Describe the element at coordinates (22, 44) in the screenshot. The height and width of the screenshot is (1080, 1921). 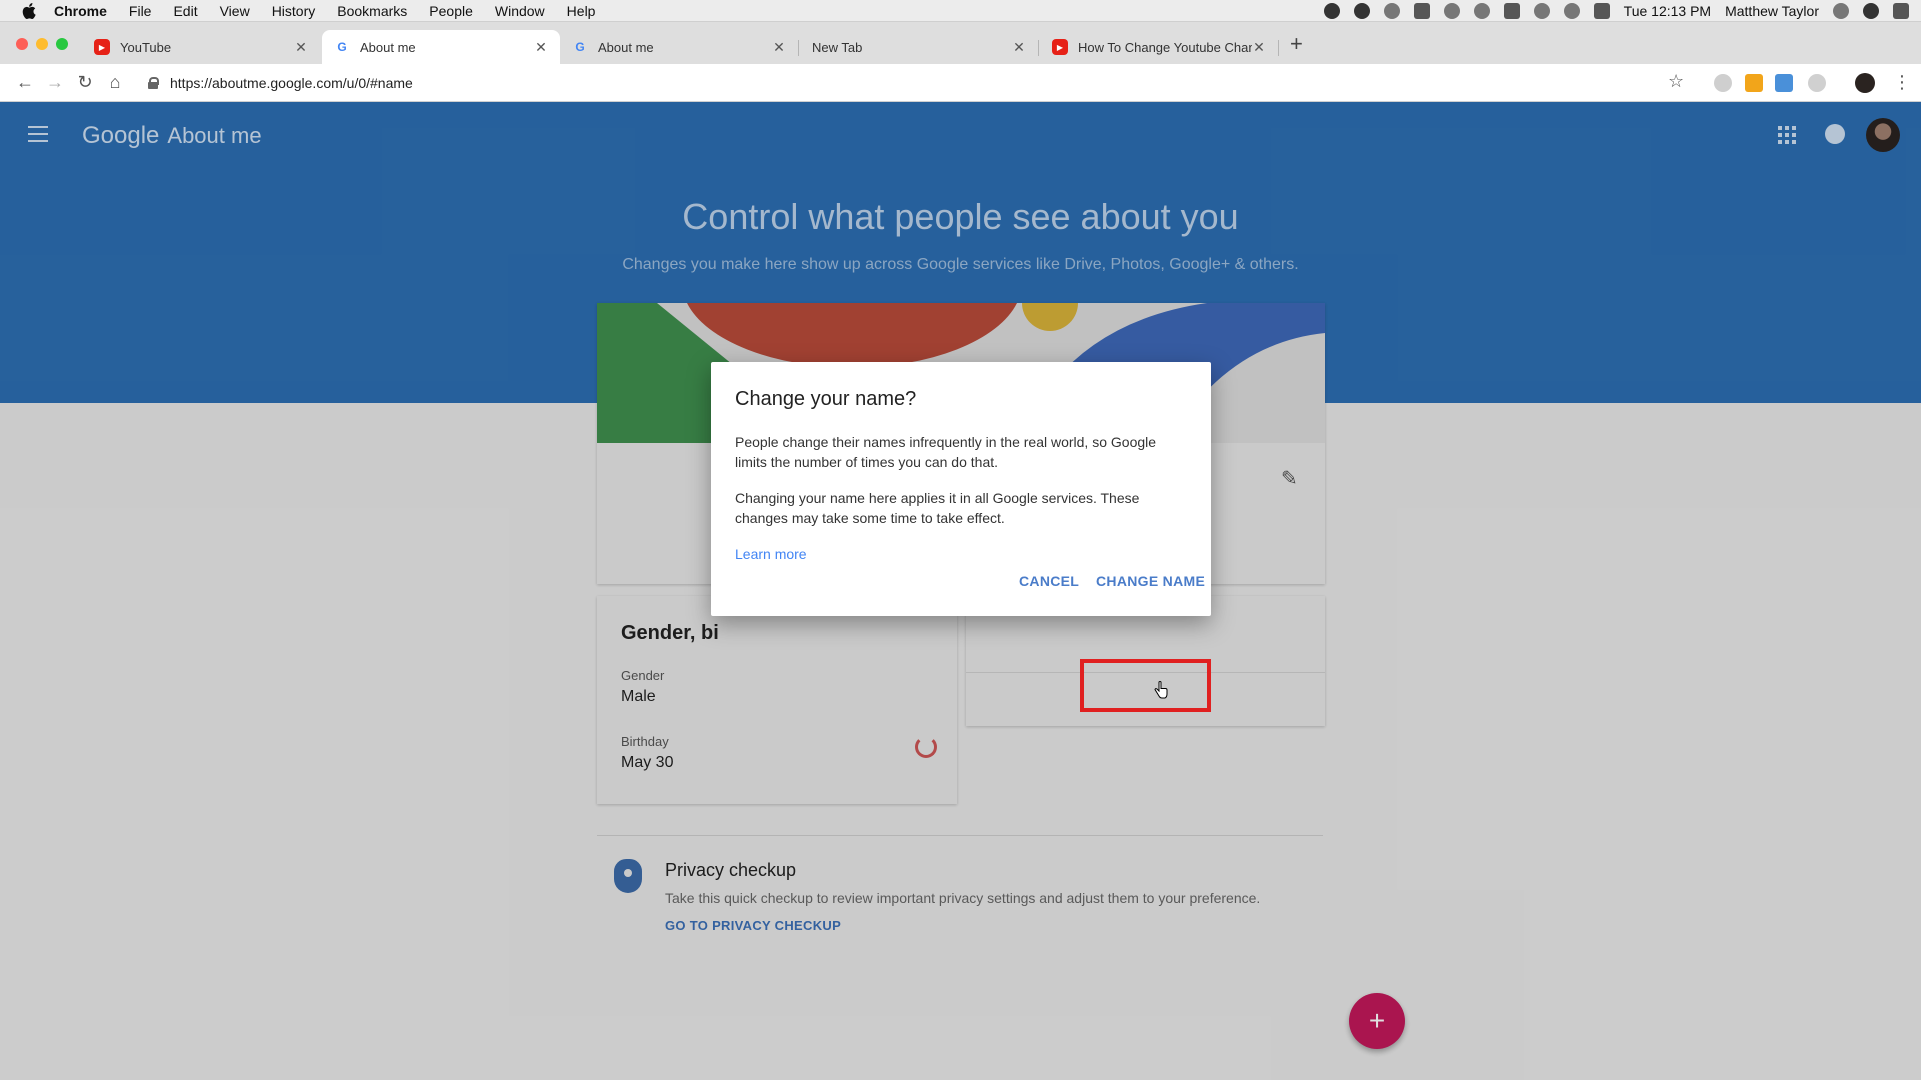
I see `window-close-button` at that location.